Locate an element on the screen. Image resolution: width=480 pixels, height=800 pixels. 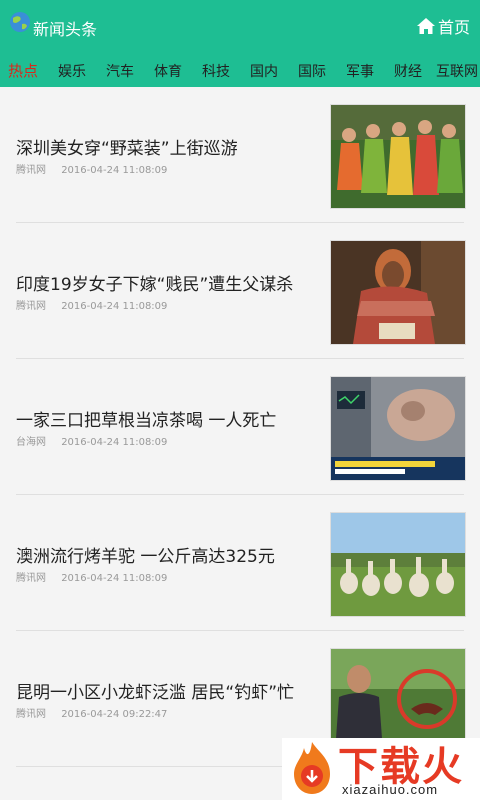
tab-military: 军事 is located at coordinates (360, 71).